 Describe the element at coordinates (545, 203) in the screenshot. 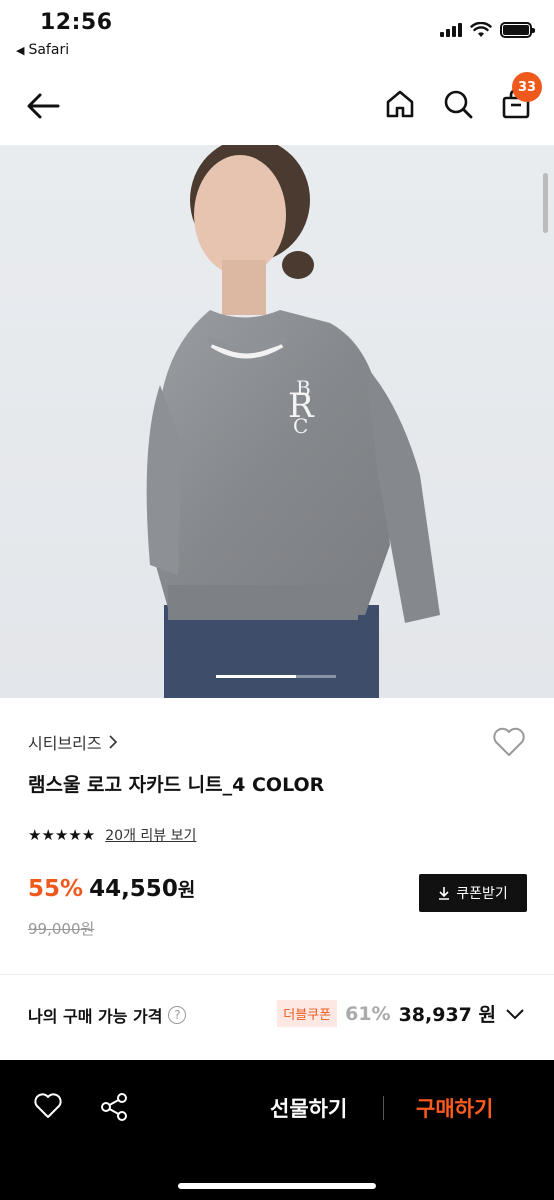

I see `vertical-scrollbar` at that location.